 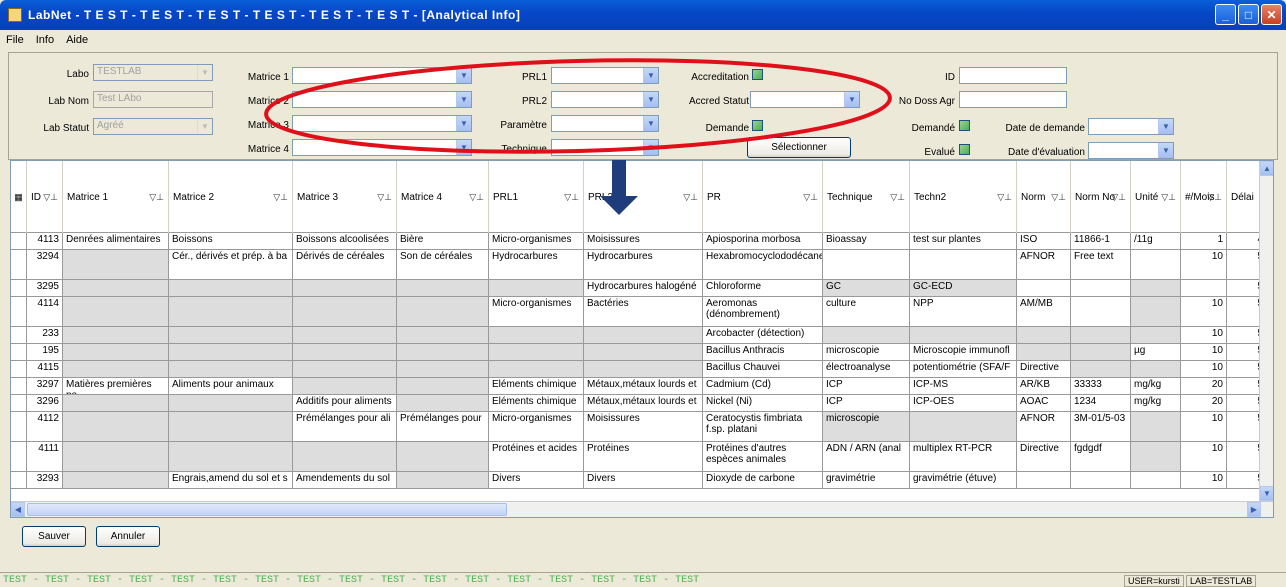 I want to click on down-arrow-icon, so click(x=619, y=205).